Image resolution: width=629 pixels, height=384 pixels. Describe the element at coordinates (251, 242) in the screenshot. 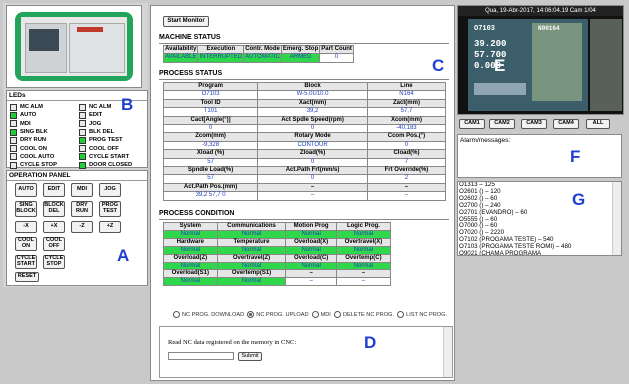

I see `process-condition-header: Temperature` at that location.